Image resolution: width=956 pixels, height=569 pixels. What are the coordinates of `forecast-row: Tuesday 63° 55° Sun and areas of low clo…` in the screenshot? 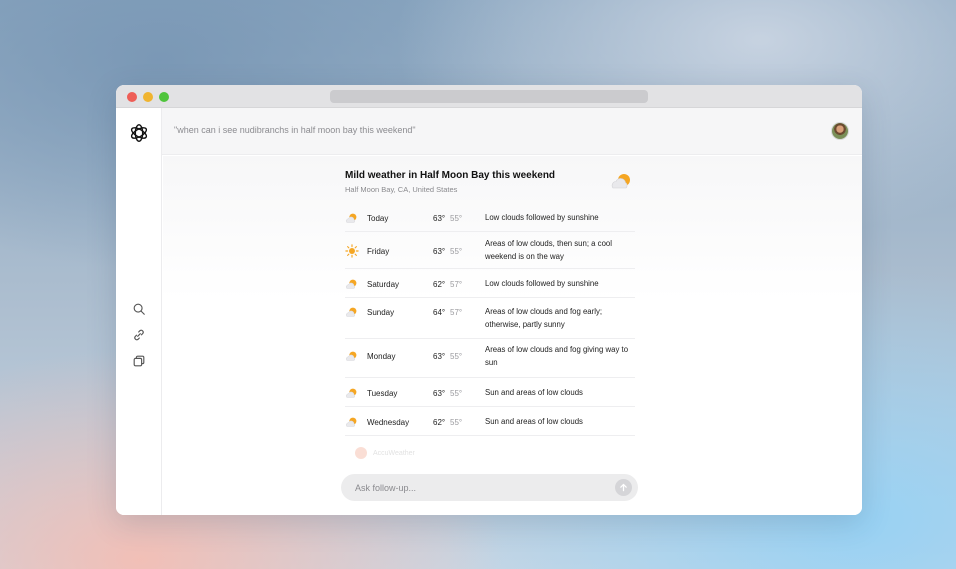 It's located at (490, 393).